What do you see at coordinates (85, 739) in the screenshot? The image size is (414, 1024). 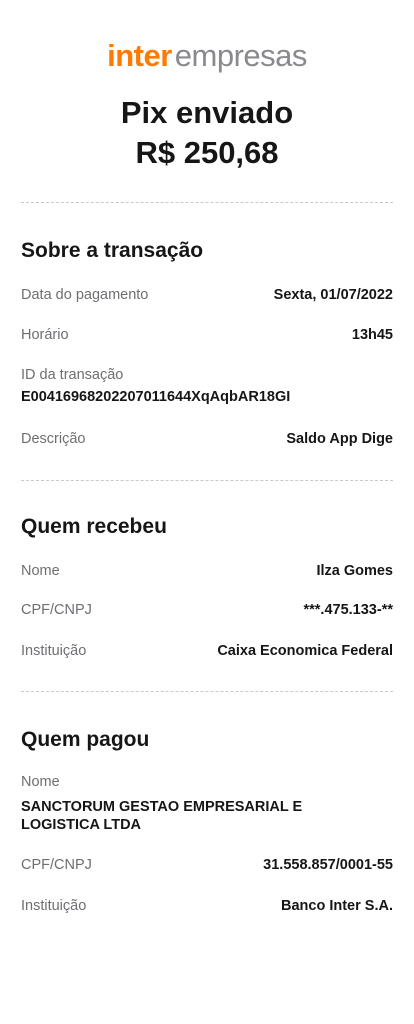 I see `section-title-payer: Quem pagou` at bounding box center [85, 739].